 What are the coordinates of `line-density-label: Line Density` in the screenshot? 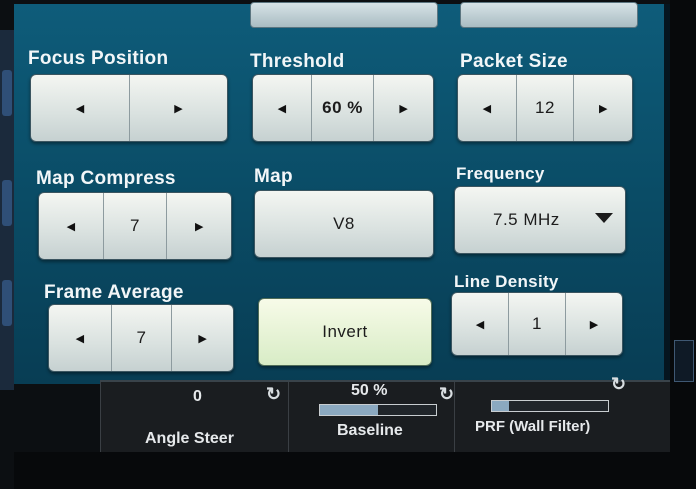 It's located at (506, 281).